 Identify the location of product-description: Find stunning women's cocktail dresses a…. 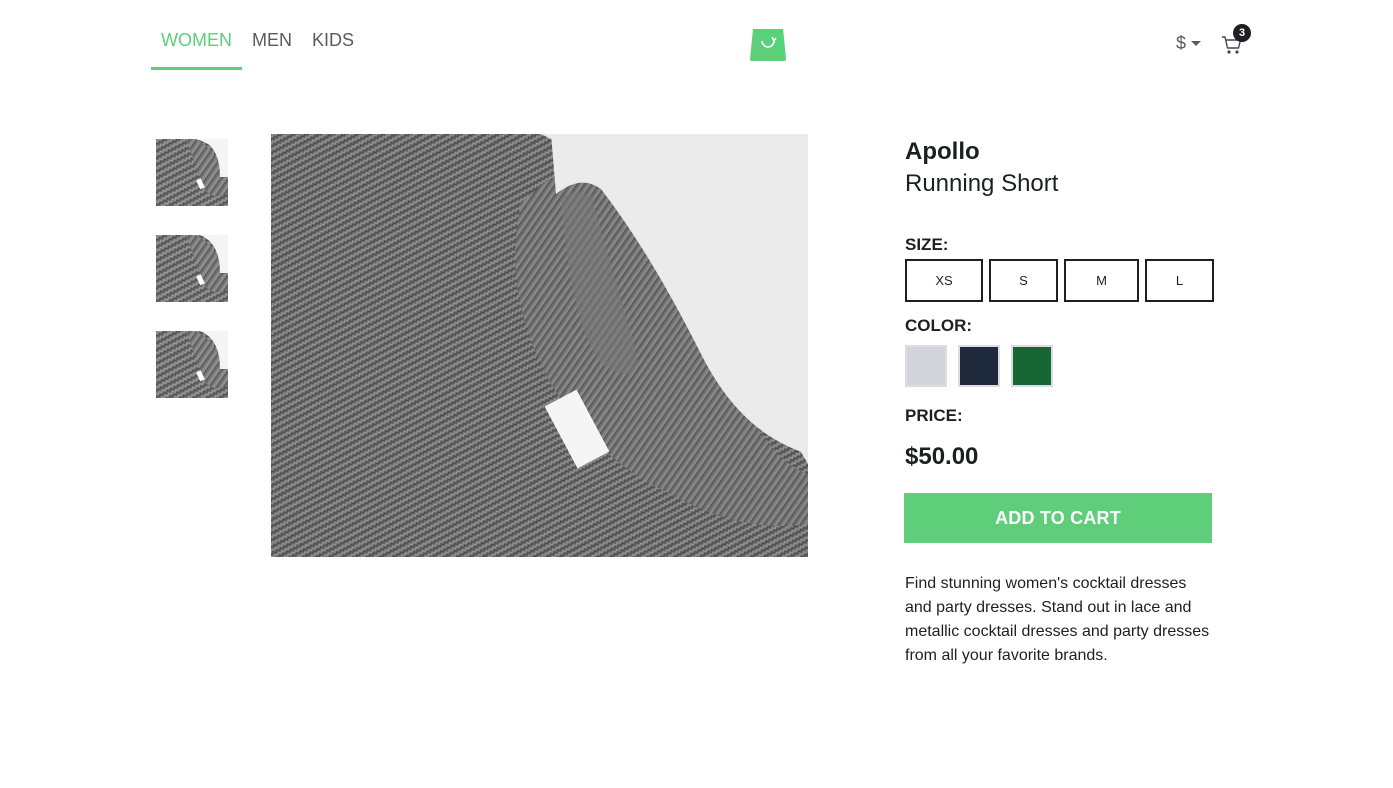
(1057, 619).